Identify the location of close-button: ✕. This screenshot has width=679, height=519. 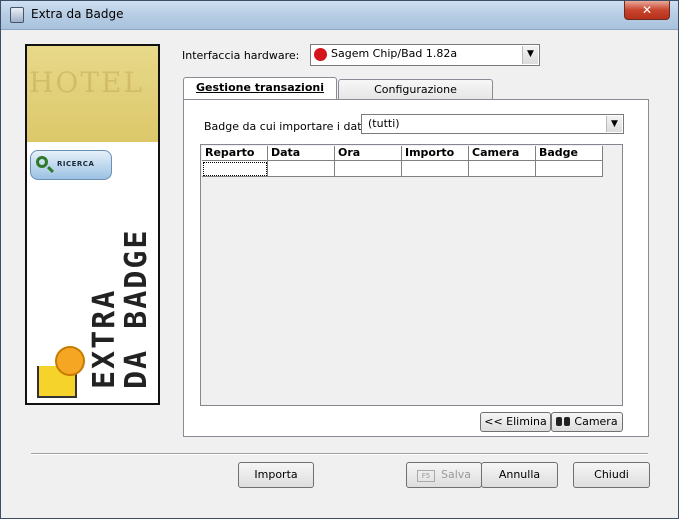
(647, 10).